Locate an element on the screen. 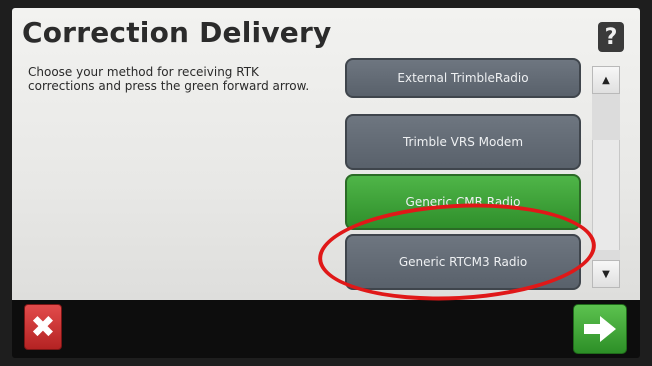 This screenshot has height=366, width=652. triangle-down-icon: ▼ is located at coordinates (606, 274).